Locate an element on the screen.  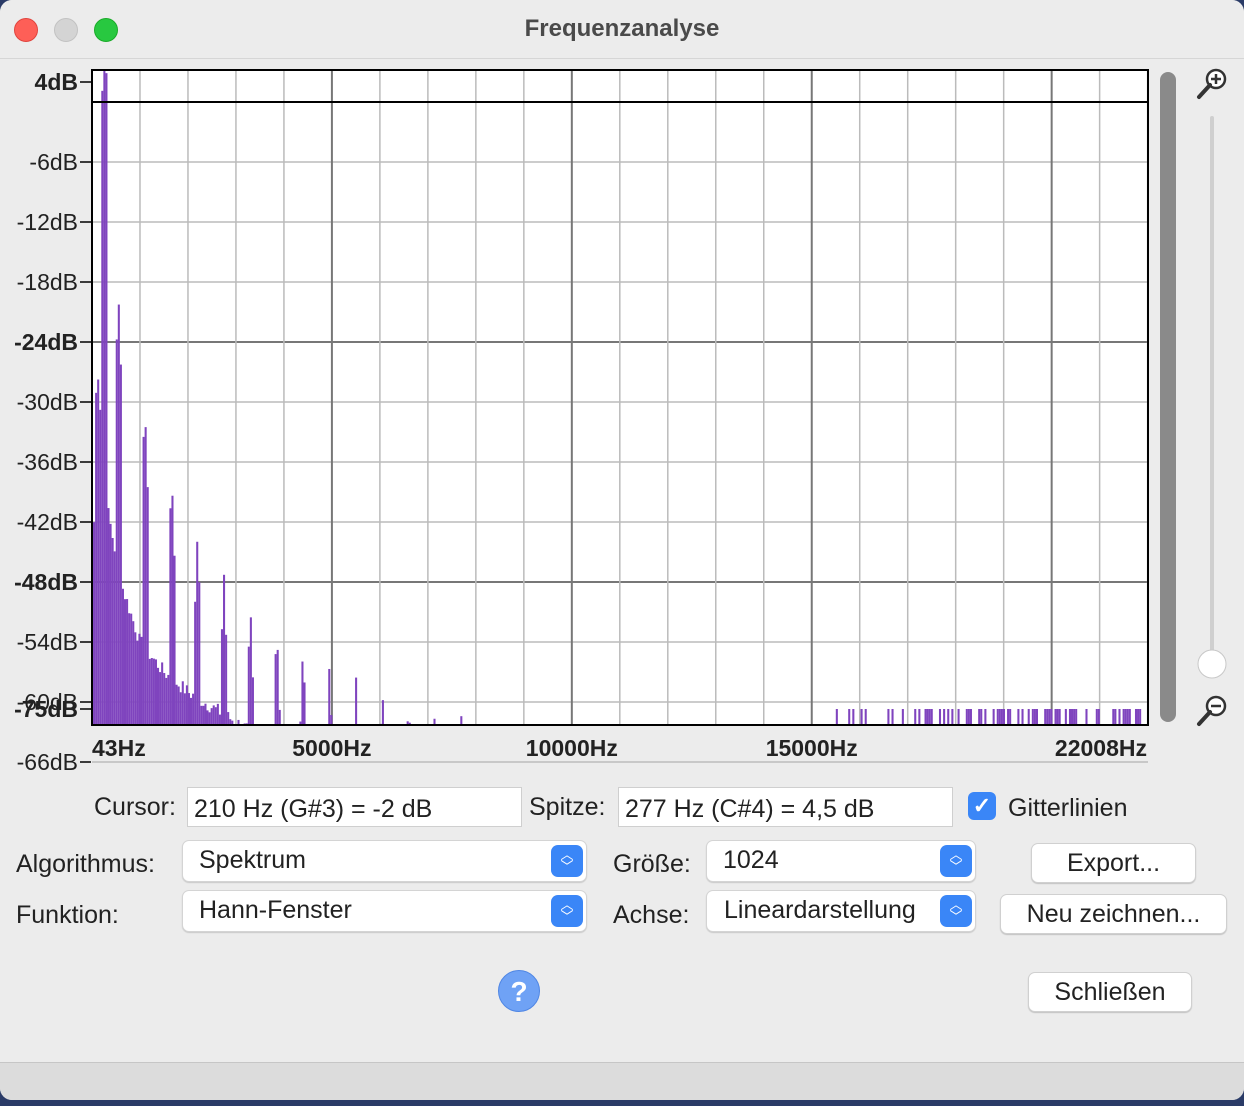
axis-label: Achse: is located at coordinates (651, 915).